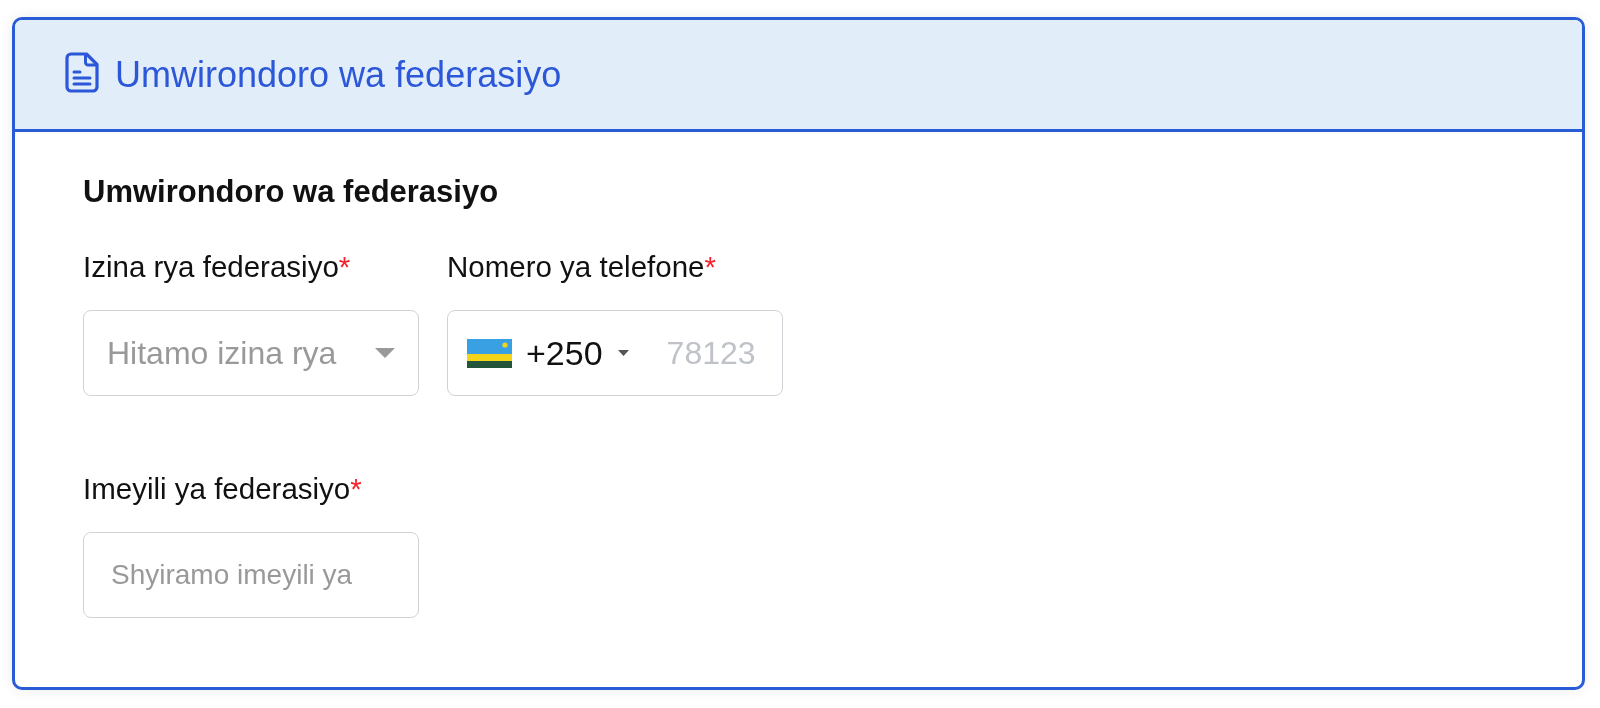 The width and height of the screenshot is (1600, 708). I want to click on section-title: Umwirondoro wa federasiyo, so click(291, 191).